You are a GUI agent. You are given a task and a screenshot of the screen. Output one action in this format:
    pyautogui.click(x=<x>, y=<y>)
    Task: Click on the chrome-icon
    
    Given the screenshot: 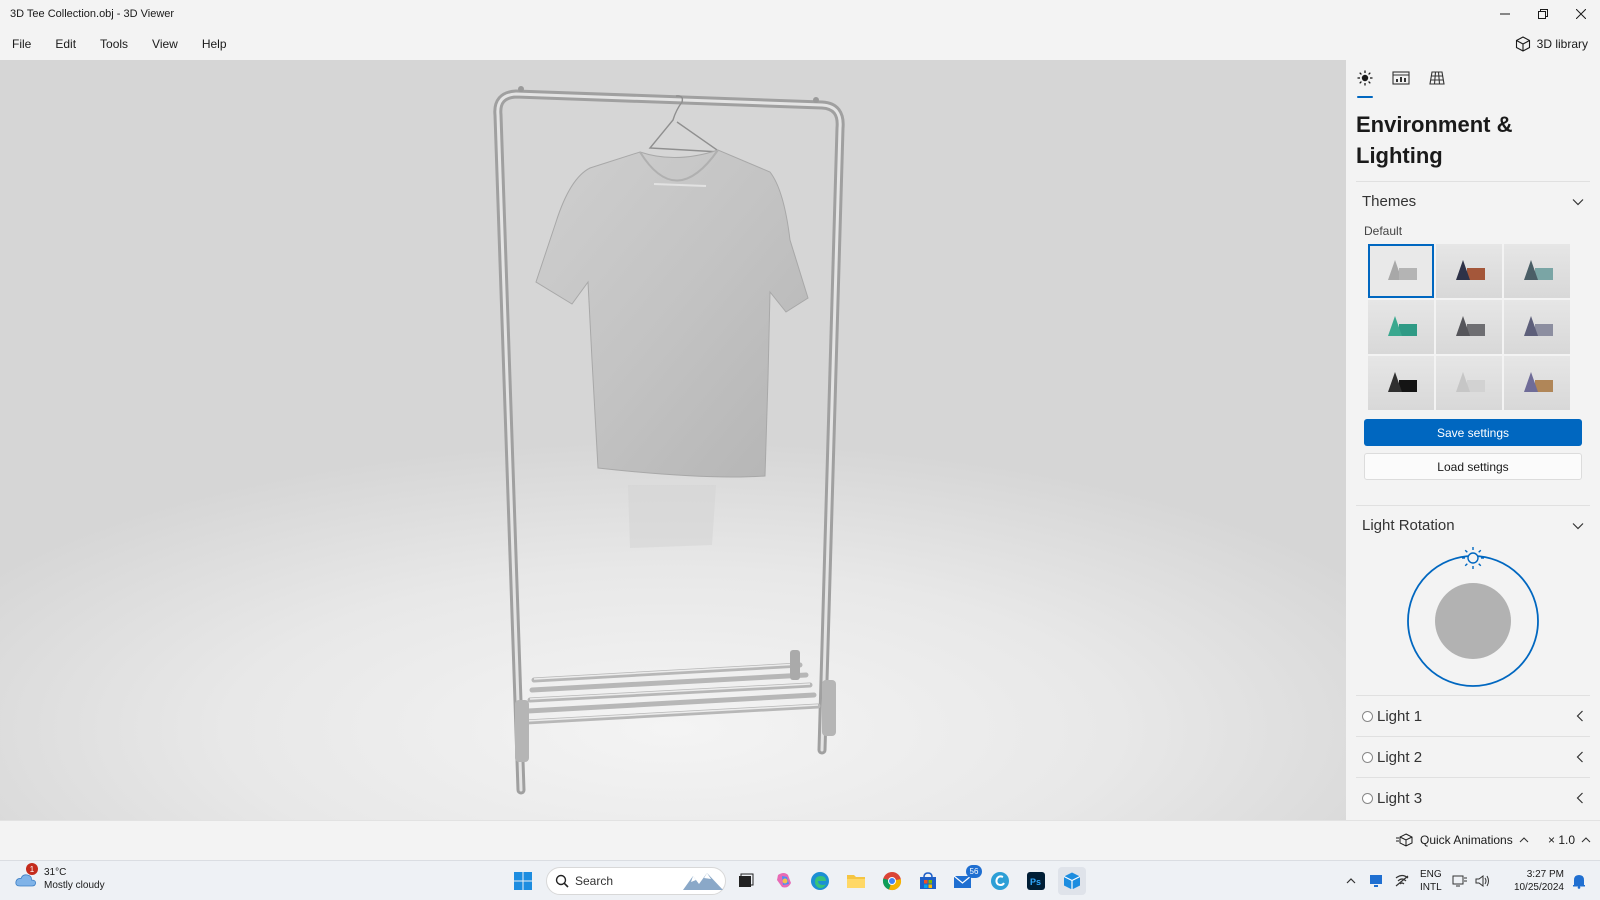 What is the action you would take?
    pyautogui.click(x=892, y=881)
    